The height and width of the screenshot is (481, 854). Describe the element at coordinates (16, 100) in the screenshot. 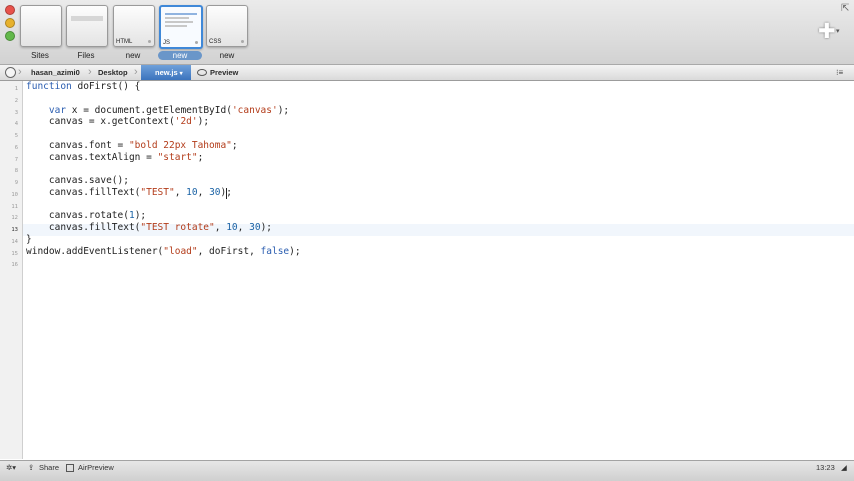

I see `line-number: 2` at that location.